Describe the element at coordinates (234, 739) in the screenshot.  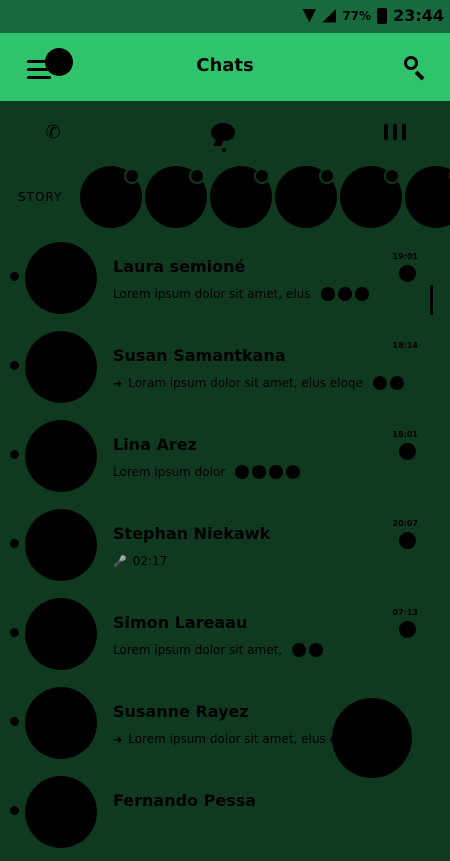
I see `chat-message-text: Lorem ipsum dolor sit amet, elus el` at that location.